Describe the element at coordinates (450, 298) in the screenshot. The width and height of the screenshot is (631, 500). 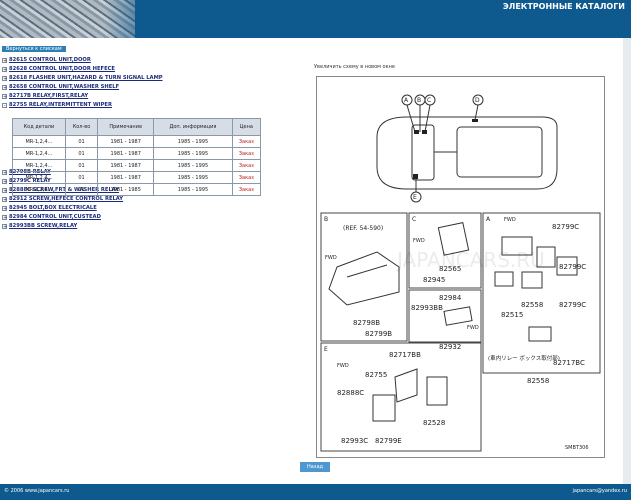
I see `pn-82984: 82984` at that location.